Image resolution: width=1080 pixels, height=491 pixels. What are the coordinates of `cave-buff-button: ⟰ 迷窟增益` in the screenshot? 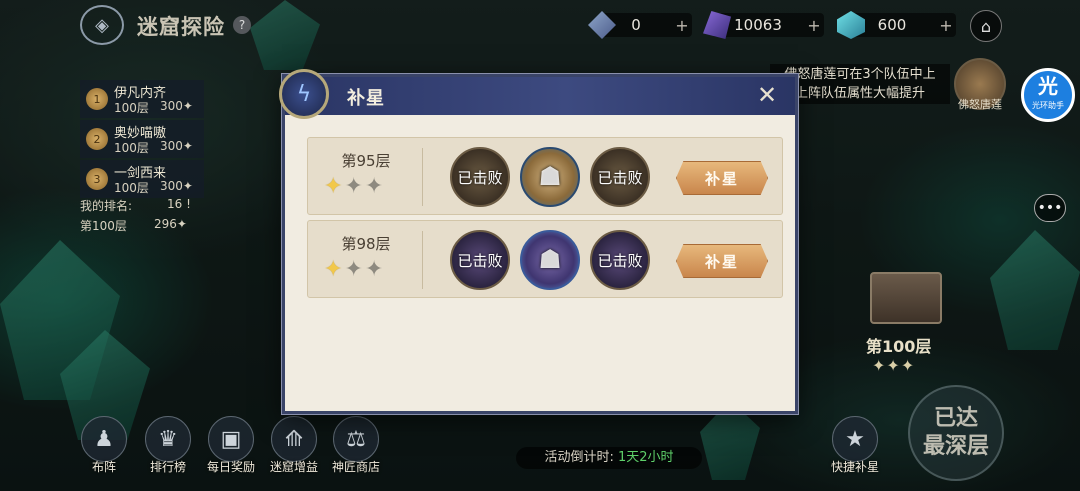 It's located at (294, 445).